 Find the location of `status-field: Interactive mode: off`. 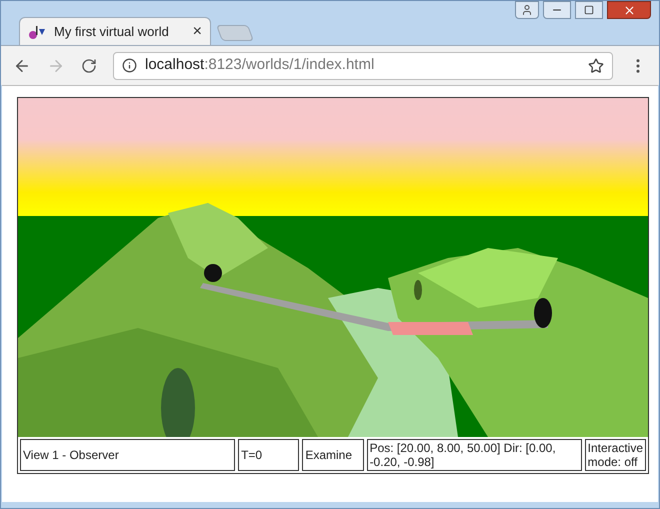

status-field: Interactive mode: off is located at coordinates (615, 455).